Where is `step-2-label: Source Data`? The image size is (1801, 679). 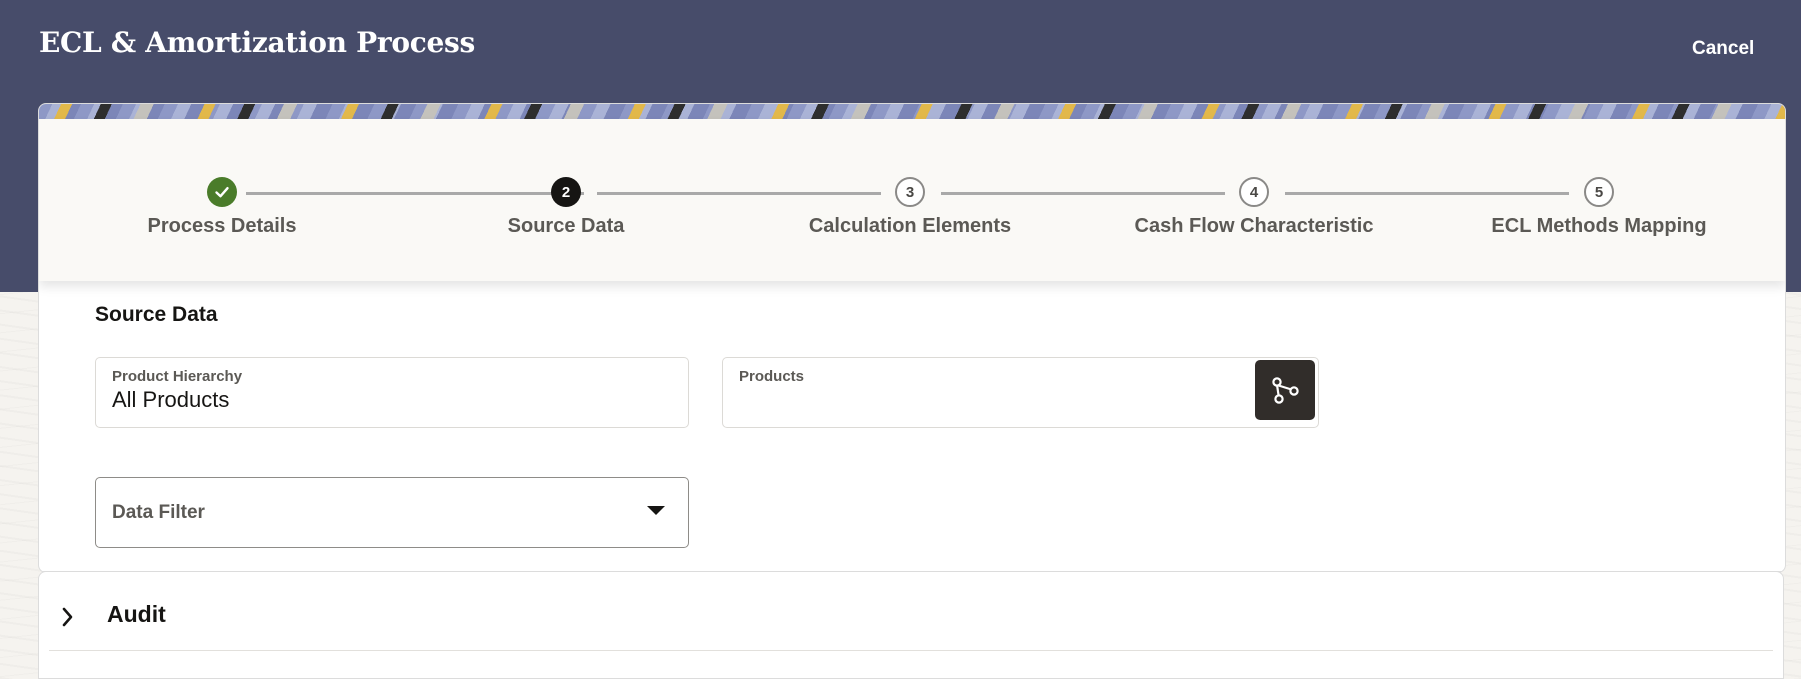 step-2-label: Source Data is located at coordinates (566, 226).